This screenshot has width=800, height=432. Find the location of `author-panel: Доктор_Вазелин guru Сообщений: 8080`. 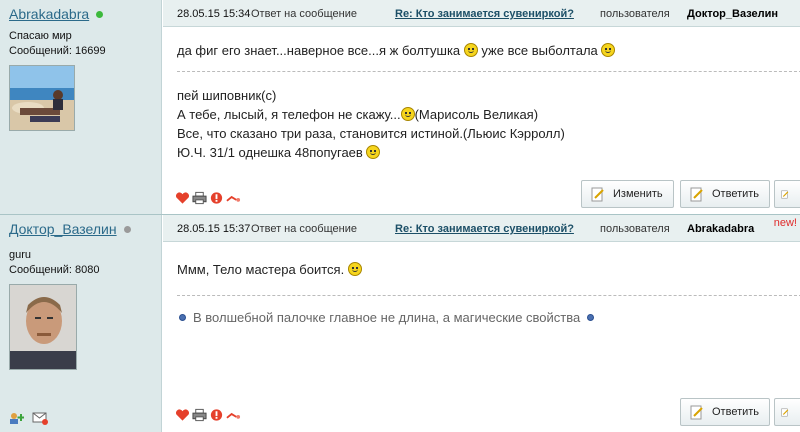

author-panel: Доктор_Вазелин guru Сообщений: 8080 is located at coordinates (81, 323).